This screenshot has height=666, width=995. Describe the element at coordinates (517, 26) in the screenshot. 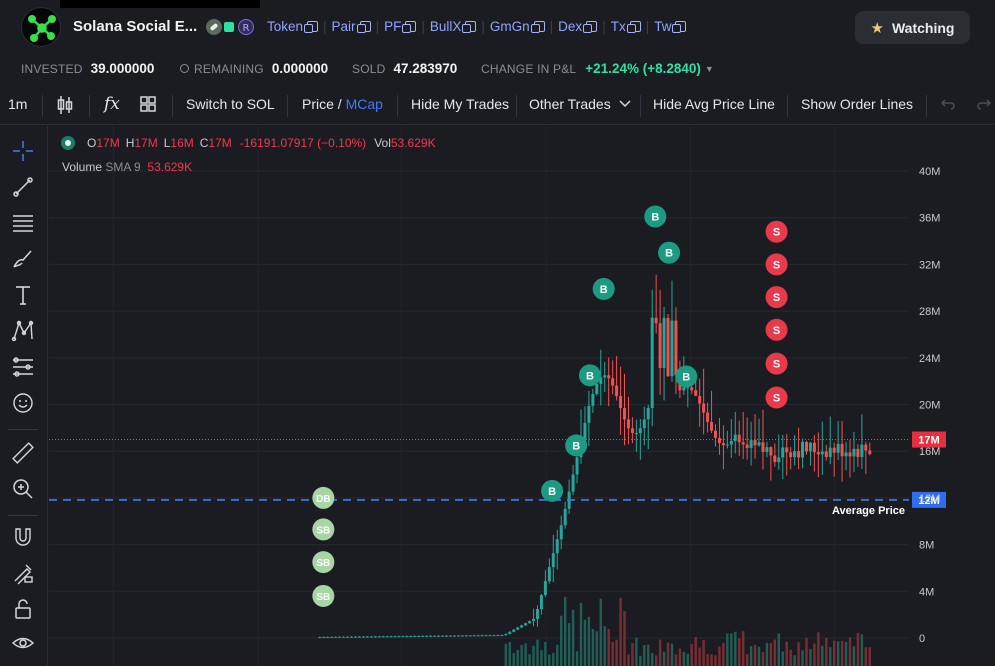

I see `link-gmgn: GmGn` at that location.